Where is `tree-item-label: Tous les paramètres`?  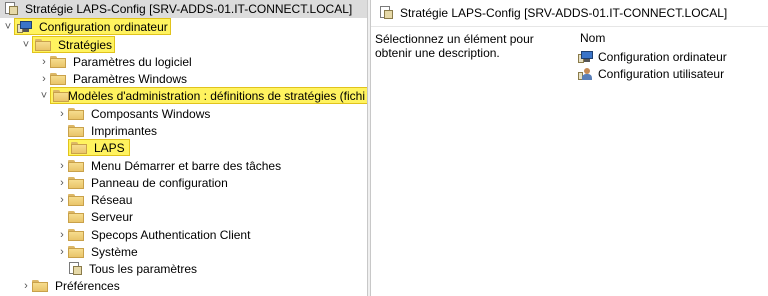
tree-item-label: Tous les paramètres is located at coordinates (143, 268).